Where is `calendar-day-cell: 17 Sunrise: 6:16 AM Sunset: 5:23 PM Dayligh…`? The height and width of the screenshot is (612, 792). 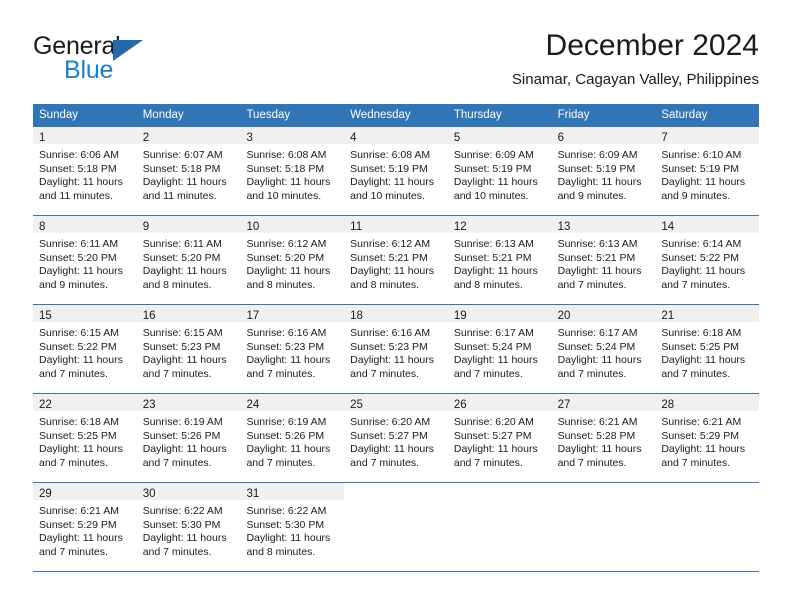
calendar-day-cell: 17 Sunrise: 6:16 AM Sunset: 5:23 PM Dayligh… is located at coordinates (292, 349).